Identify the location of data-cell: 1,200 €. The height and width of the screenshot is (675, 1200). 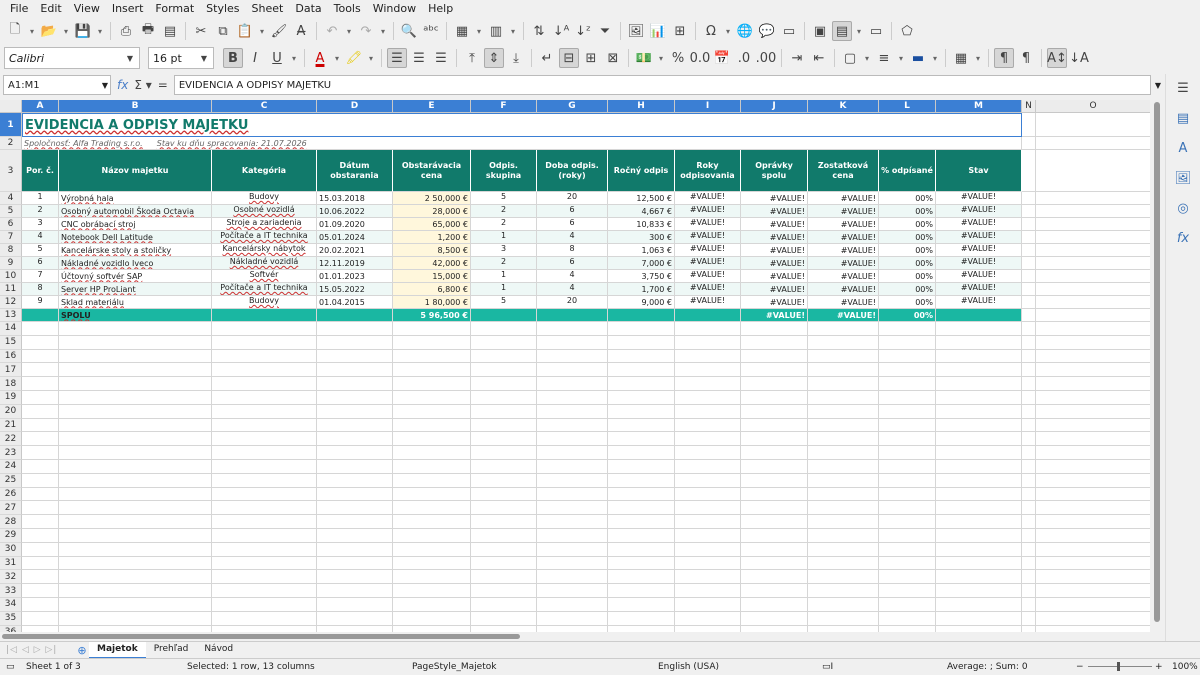
(432, 237).